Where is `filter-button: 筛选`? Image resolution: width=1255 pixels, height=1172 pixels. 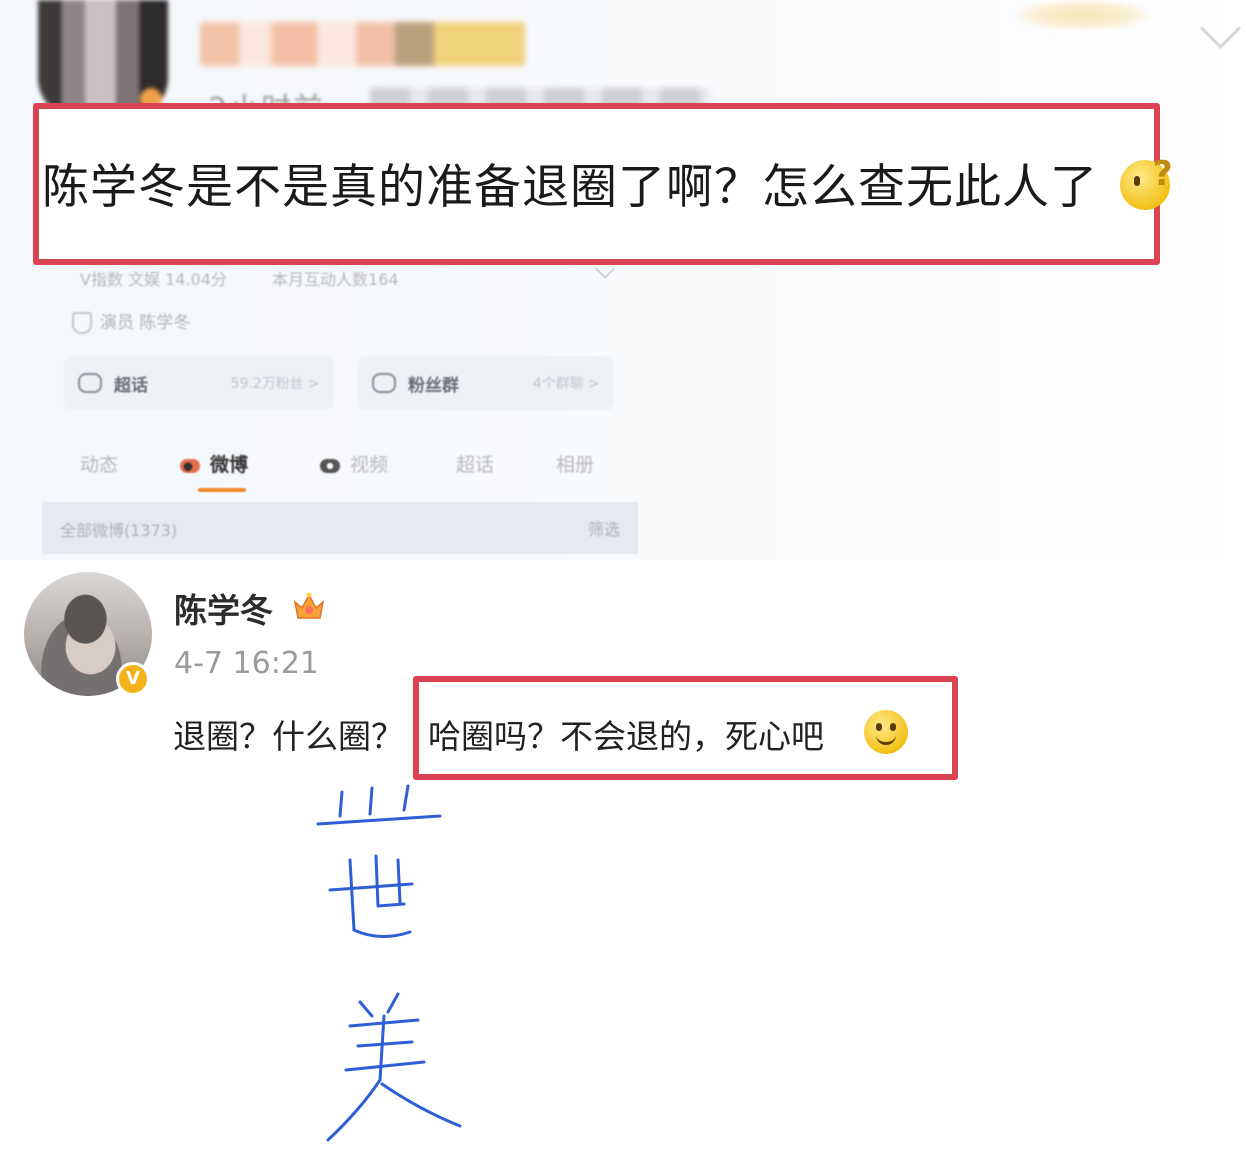 filter-button: 筛选 is located at coordinates (604, 528).